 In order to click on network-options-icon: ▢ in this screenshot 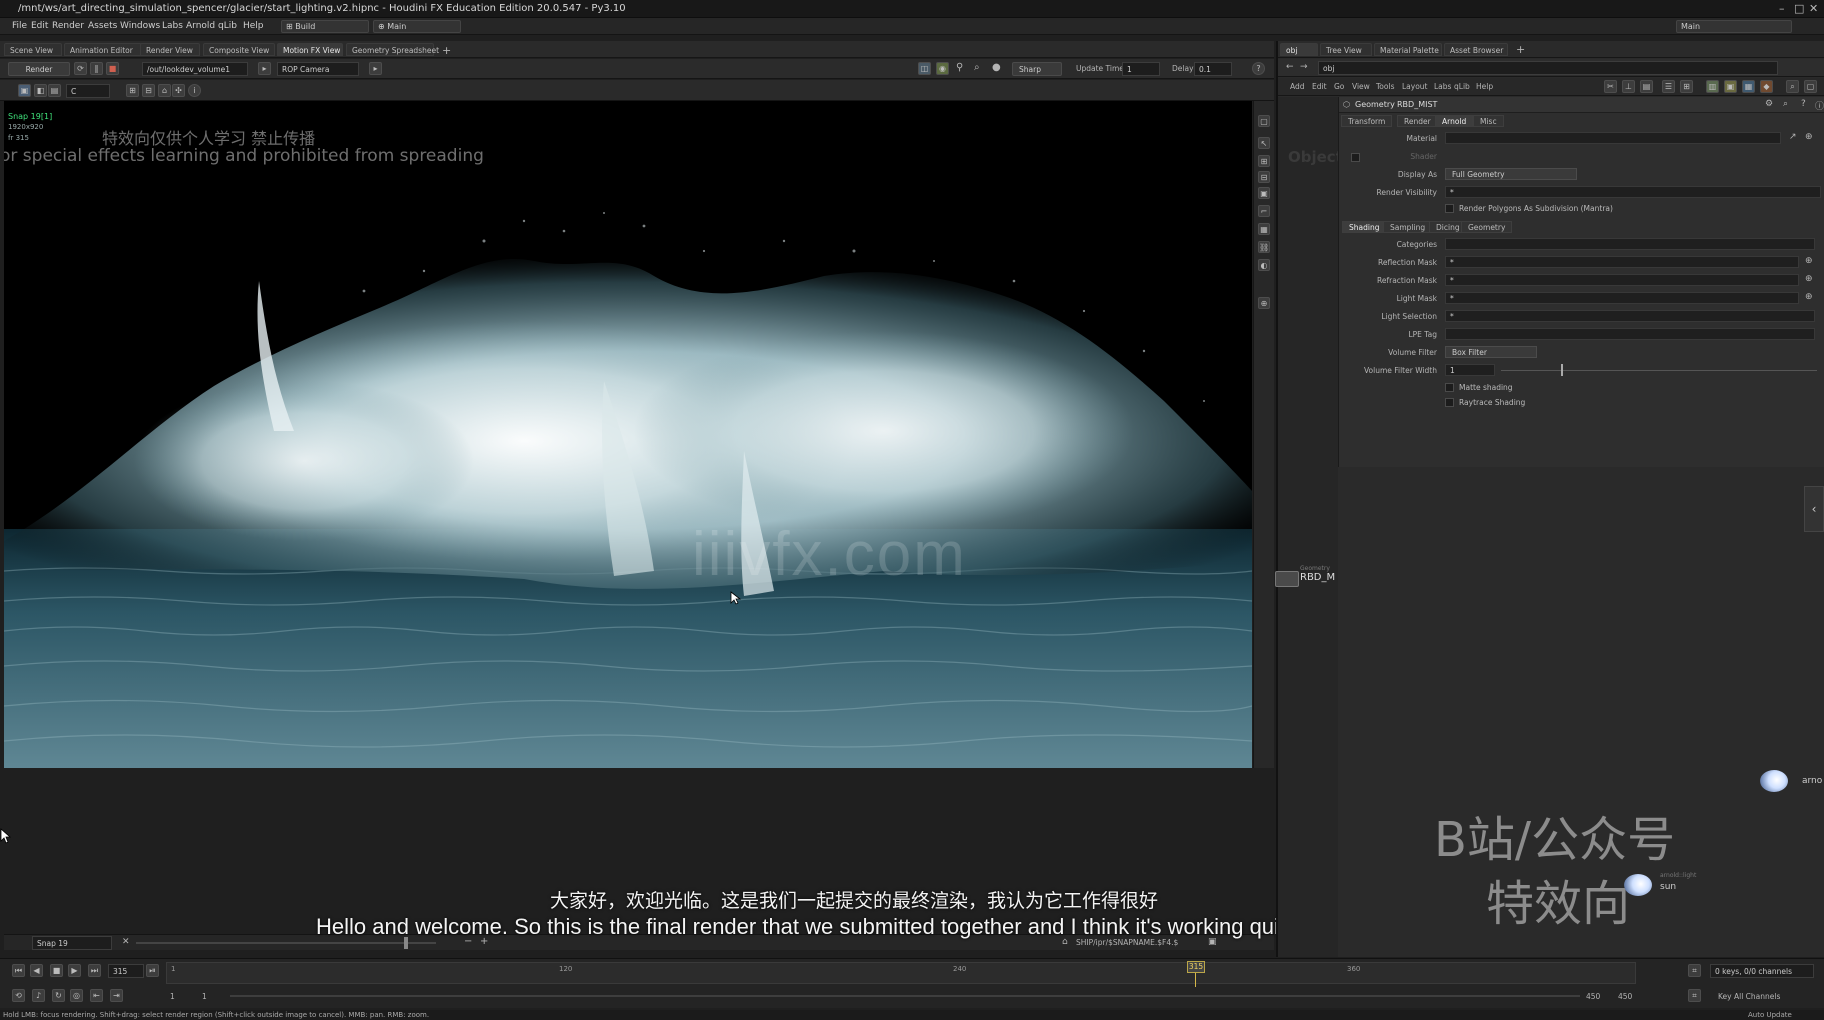, I will do `click(1810, 86)`.